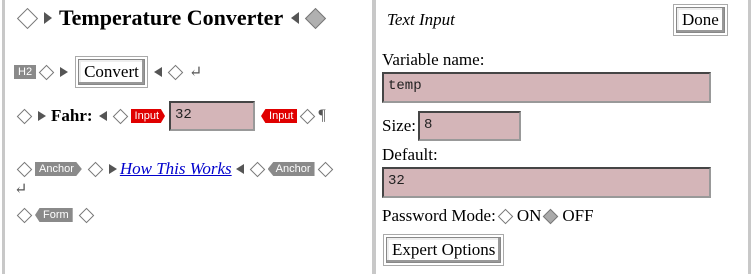  I want to click on size-row: Size: 8, so click(451, 126).